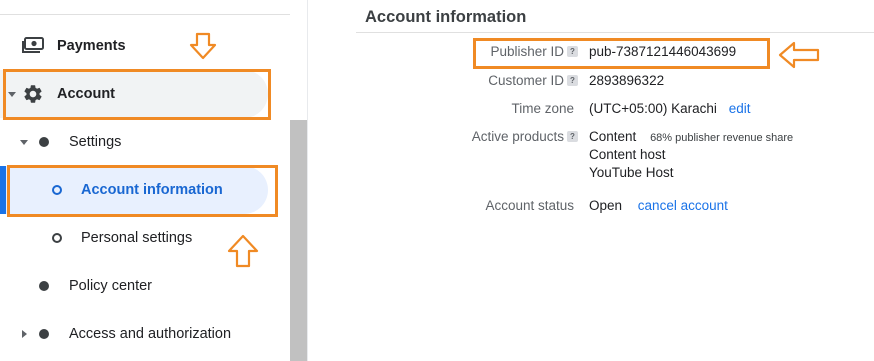  What do you see at coordinates (33, 45) in the screenshot?
I see `payments-icon` at bounding box center [33, 45].